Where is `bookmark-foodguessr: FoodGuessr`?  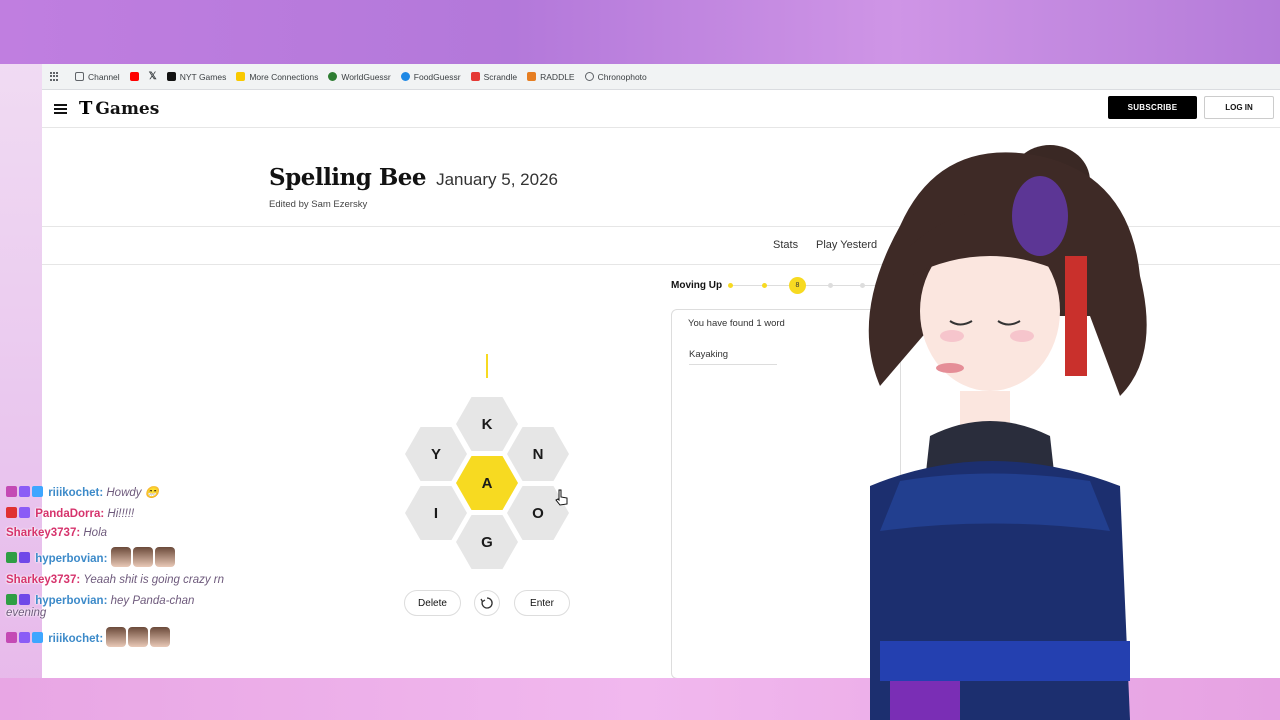 bookmark-foodguessr: FoodGuessr is located at coordinates (430, 77).